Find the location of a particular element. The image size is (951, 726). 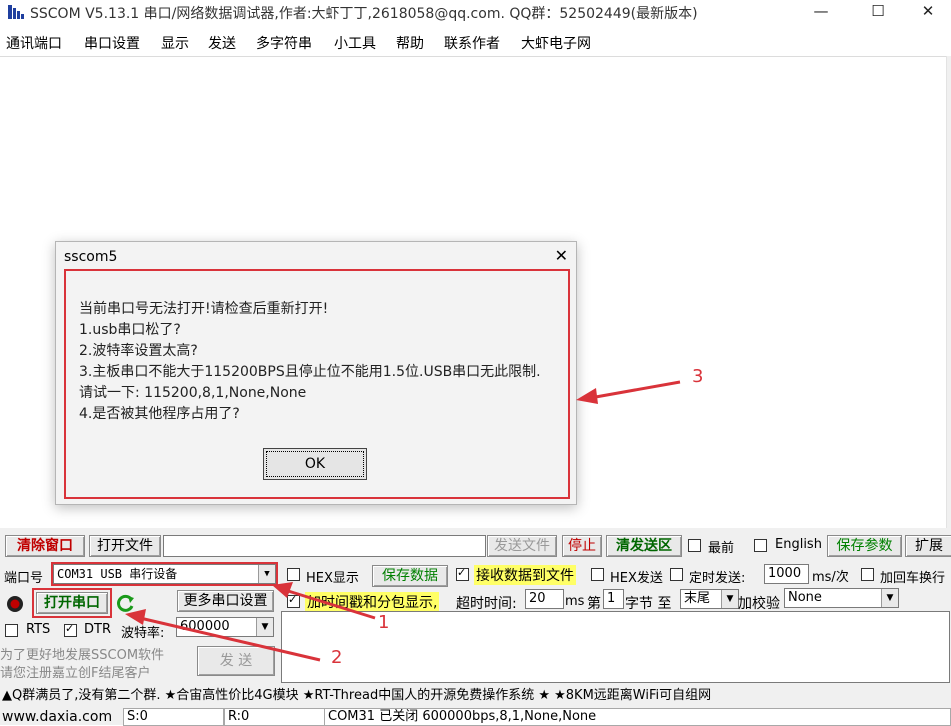

annotation-1: 1 is located at coordinates (384, 622).